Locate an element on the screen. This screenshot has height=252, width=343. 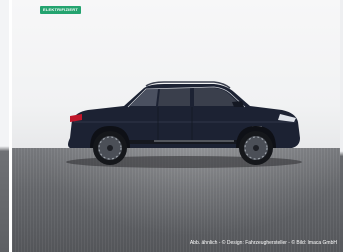
front-wheel is located at coordinates (256, 148).